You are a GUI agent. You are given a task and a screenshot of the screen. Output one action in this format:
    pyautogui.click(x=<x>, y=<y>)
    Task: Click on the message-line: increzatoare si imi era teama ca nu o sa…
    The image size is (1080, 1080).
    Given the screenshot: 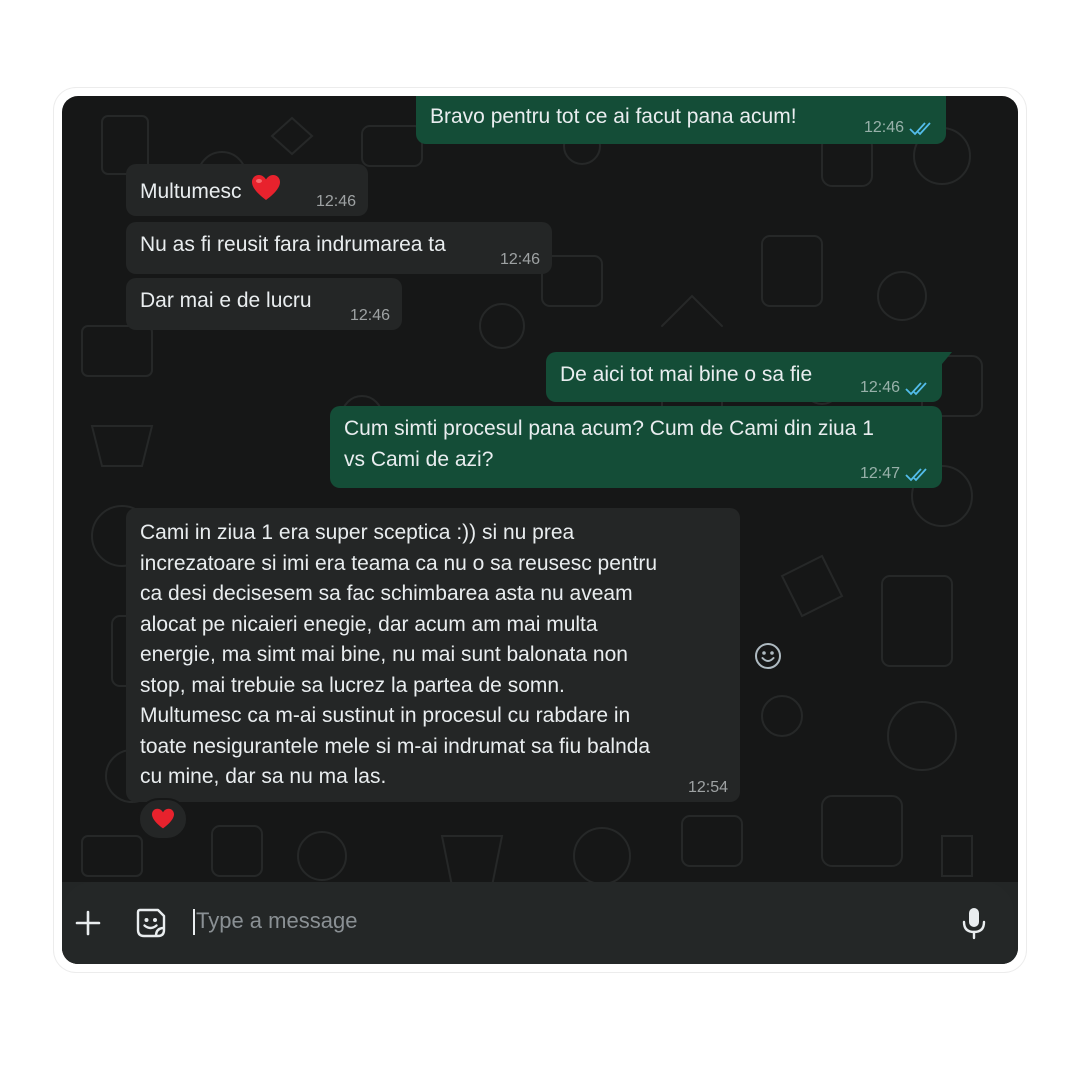 What is the action you would take?
    pyautogui.click(x=399, y=563)
    